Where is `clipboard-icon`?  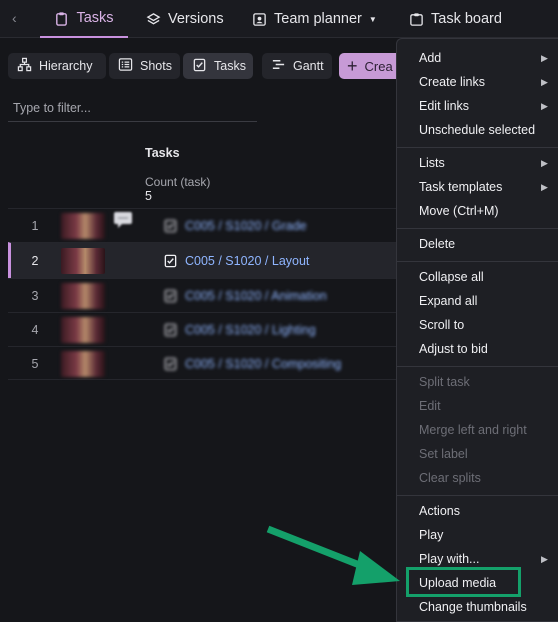 clipboard-icon is located at coordinates (61, 18).